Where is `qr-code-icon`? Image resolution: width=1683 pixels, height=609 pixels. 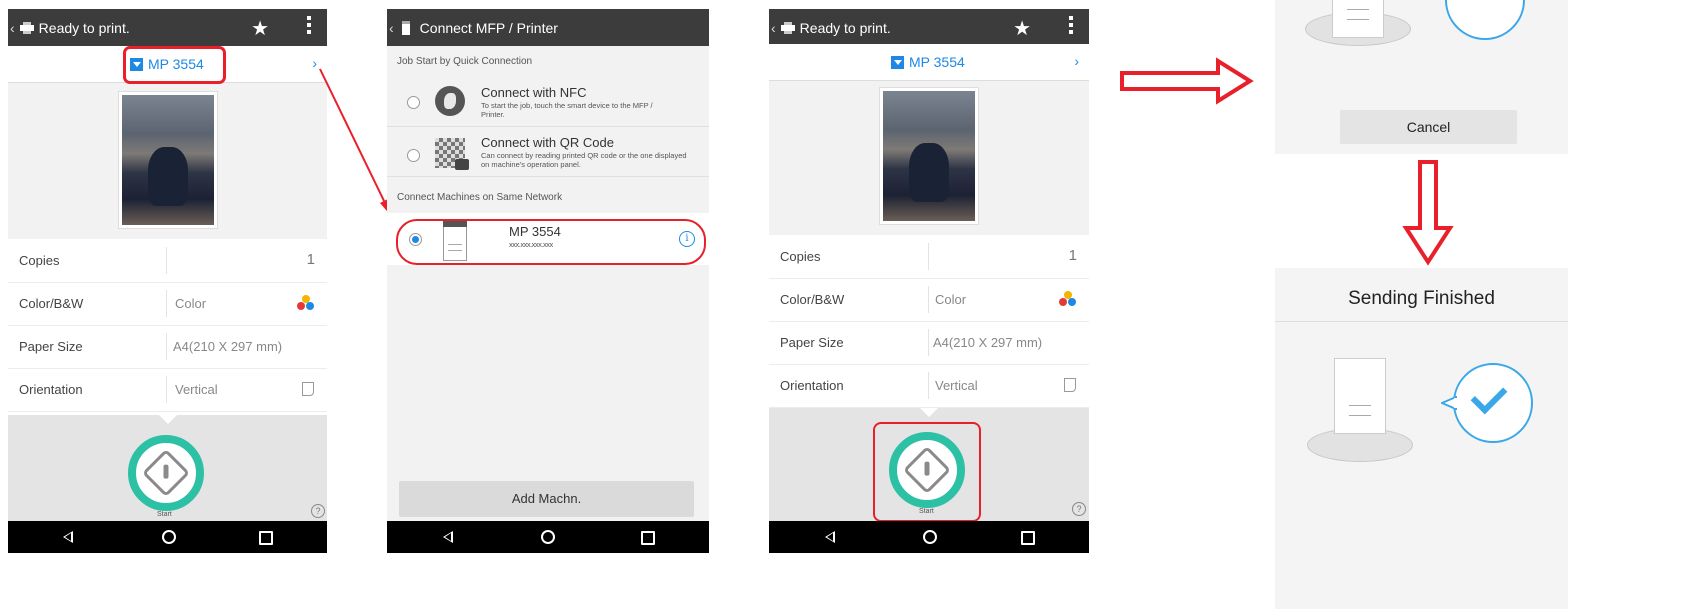 qr-code-icon is located at coordinates (452, 154).